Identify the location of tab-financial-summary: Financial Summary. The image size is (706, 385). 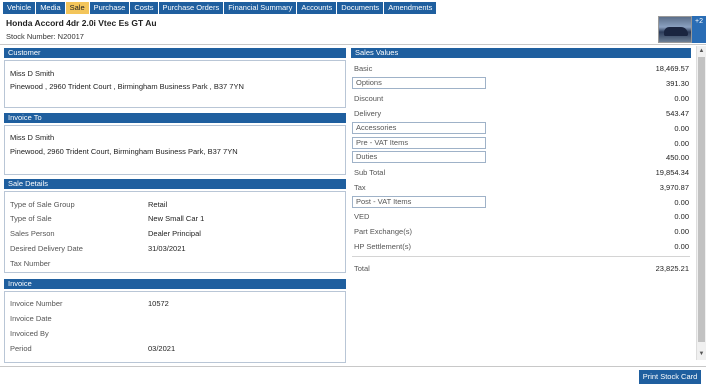
(261, 8).